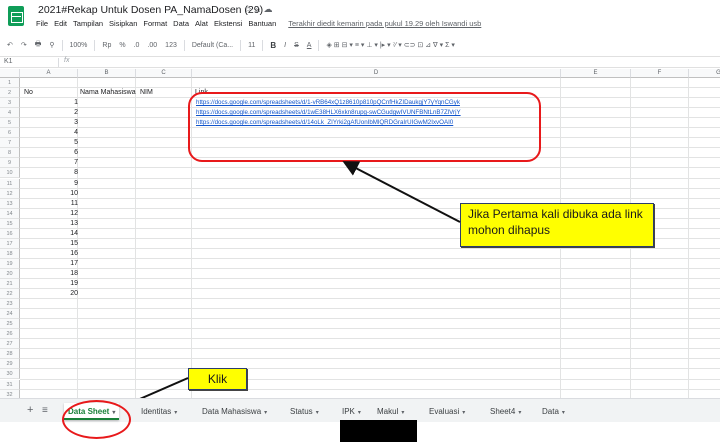  I want to click on row-header-6: 6, so click(10, 133).